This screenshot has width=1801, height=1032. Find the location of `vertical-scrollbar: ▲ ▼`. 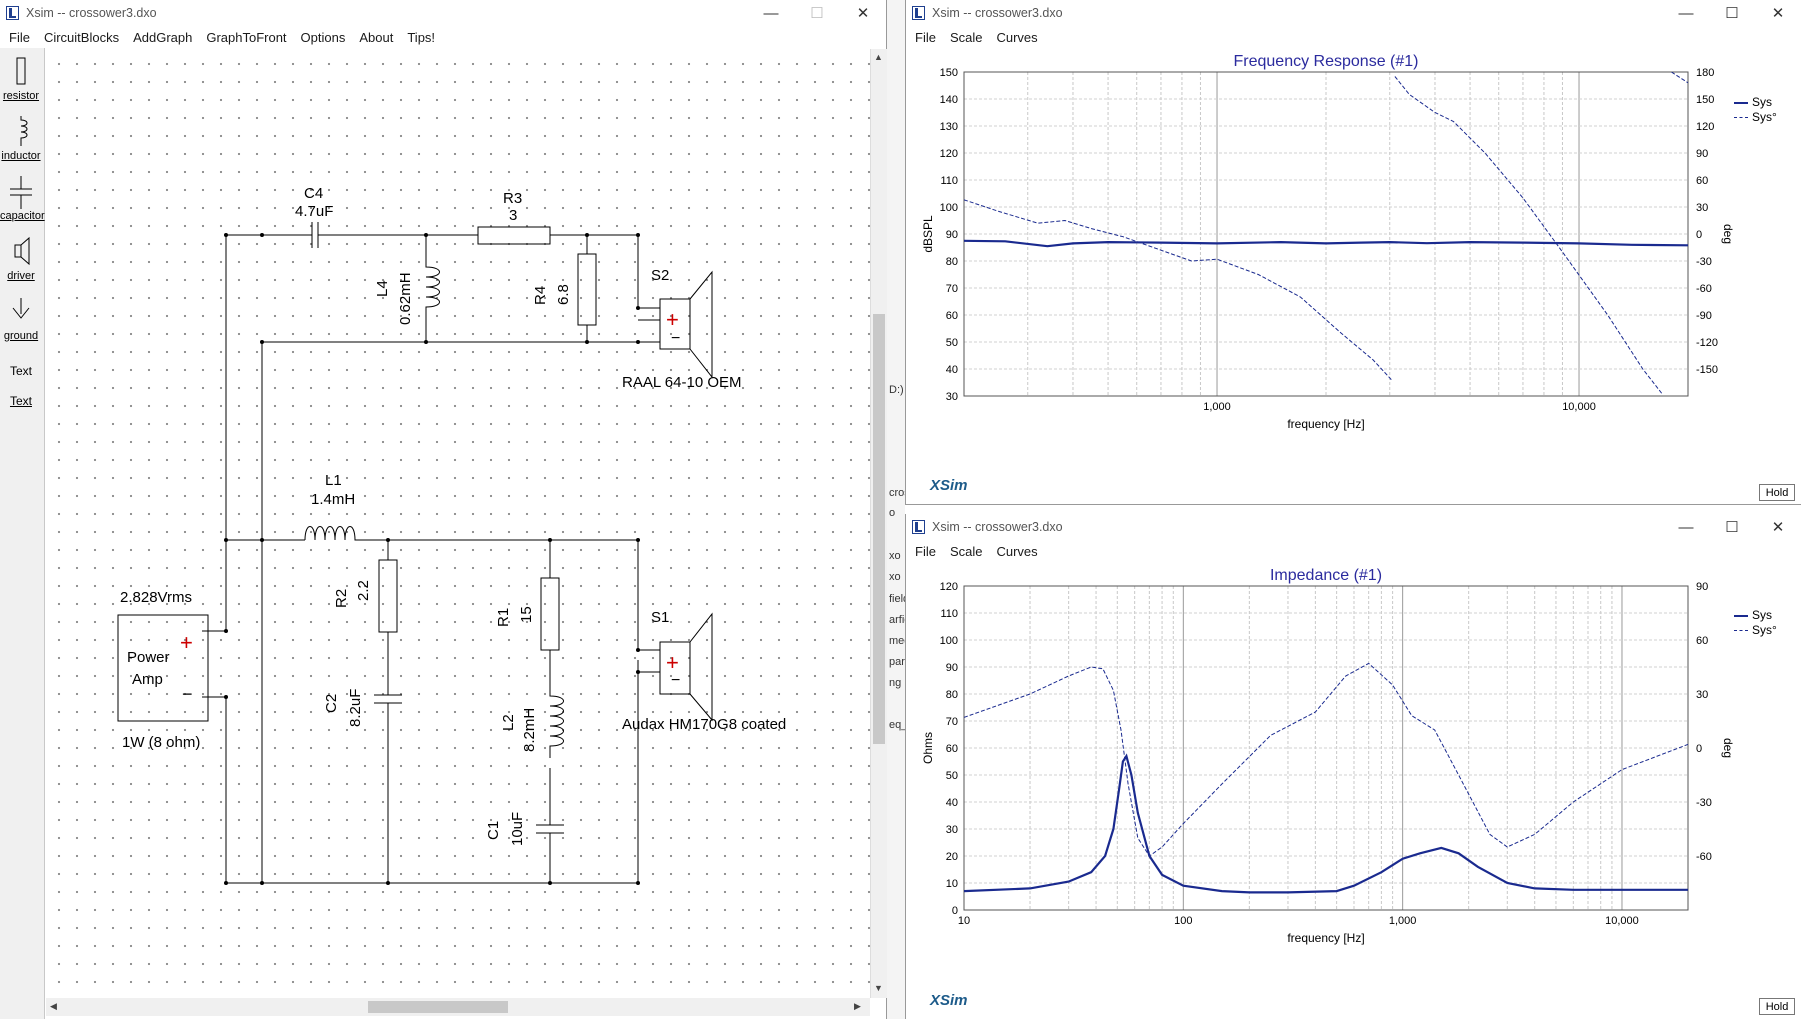

vertical-scrollbar: ▲ ▼ is located at coordinates (878, 523).